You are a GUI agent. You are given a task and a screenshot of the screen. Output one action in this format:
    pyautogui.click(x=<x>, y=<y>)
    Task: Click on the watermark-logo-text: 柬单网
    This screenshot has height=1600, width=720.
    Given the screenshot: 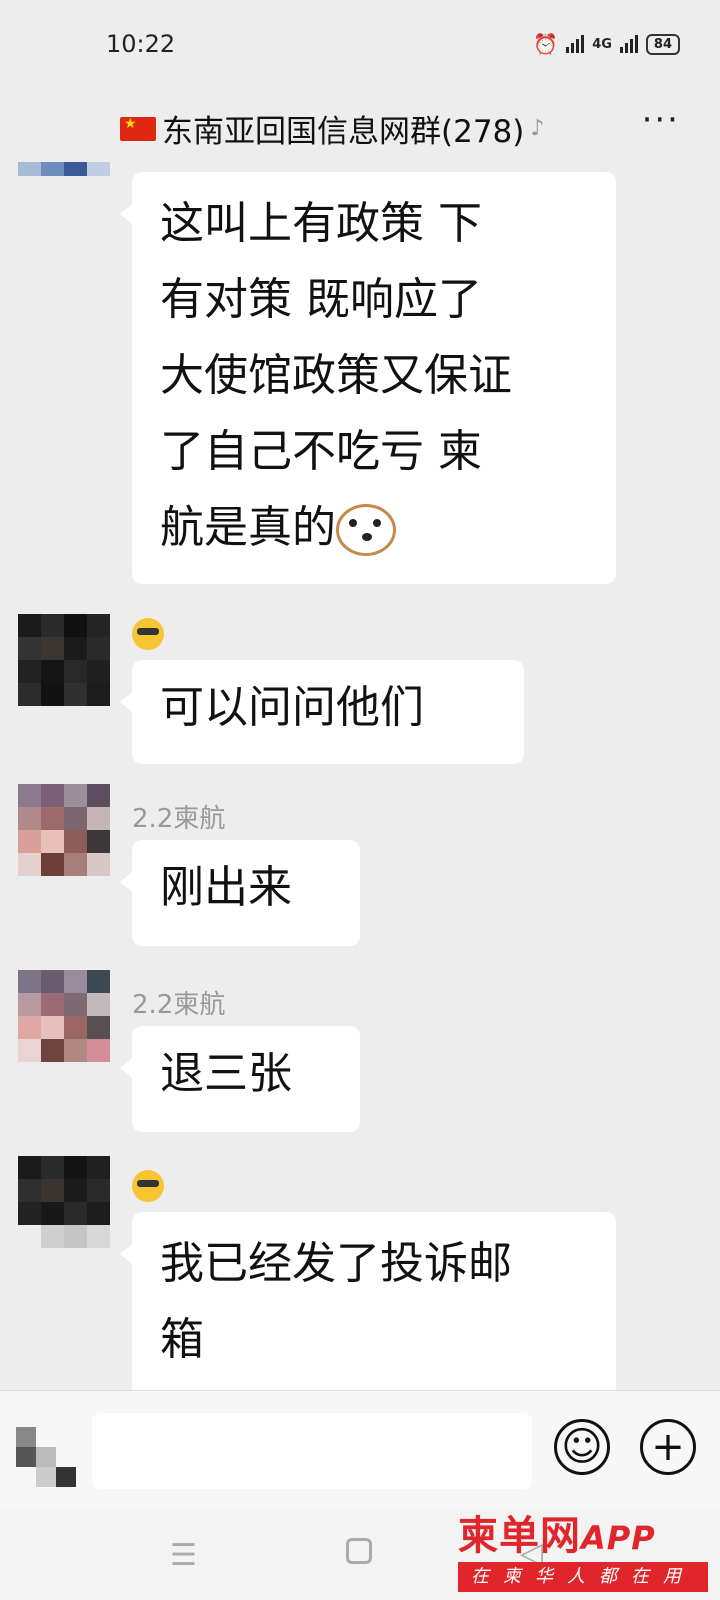 What is the action you would take?
    pyautogui.click(x=519, y=1536)
    